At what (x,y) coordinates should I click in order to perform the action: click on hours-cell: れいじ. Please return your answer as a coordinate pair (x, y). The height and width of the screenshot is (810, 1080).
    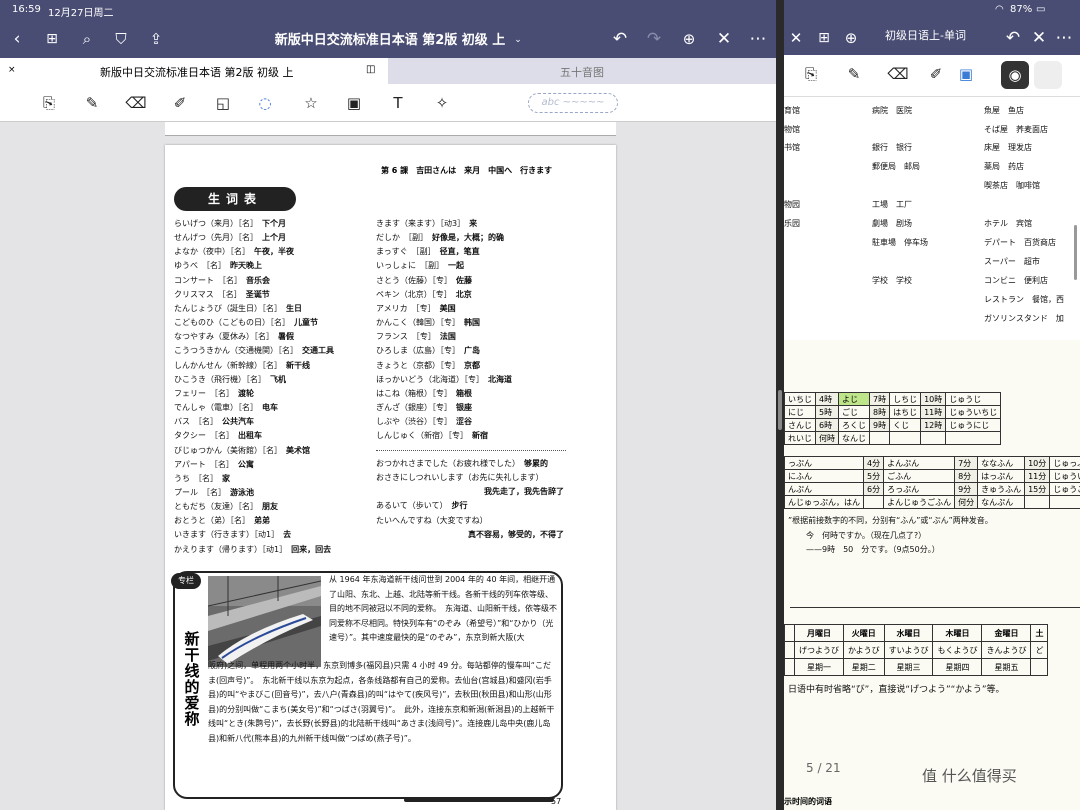
    Looking at the image, I should click on (800, 438).